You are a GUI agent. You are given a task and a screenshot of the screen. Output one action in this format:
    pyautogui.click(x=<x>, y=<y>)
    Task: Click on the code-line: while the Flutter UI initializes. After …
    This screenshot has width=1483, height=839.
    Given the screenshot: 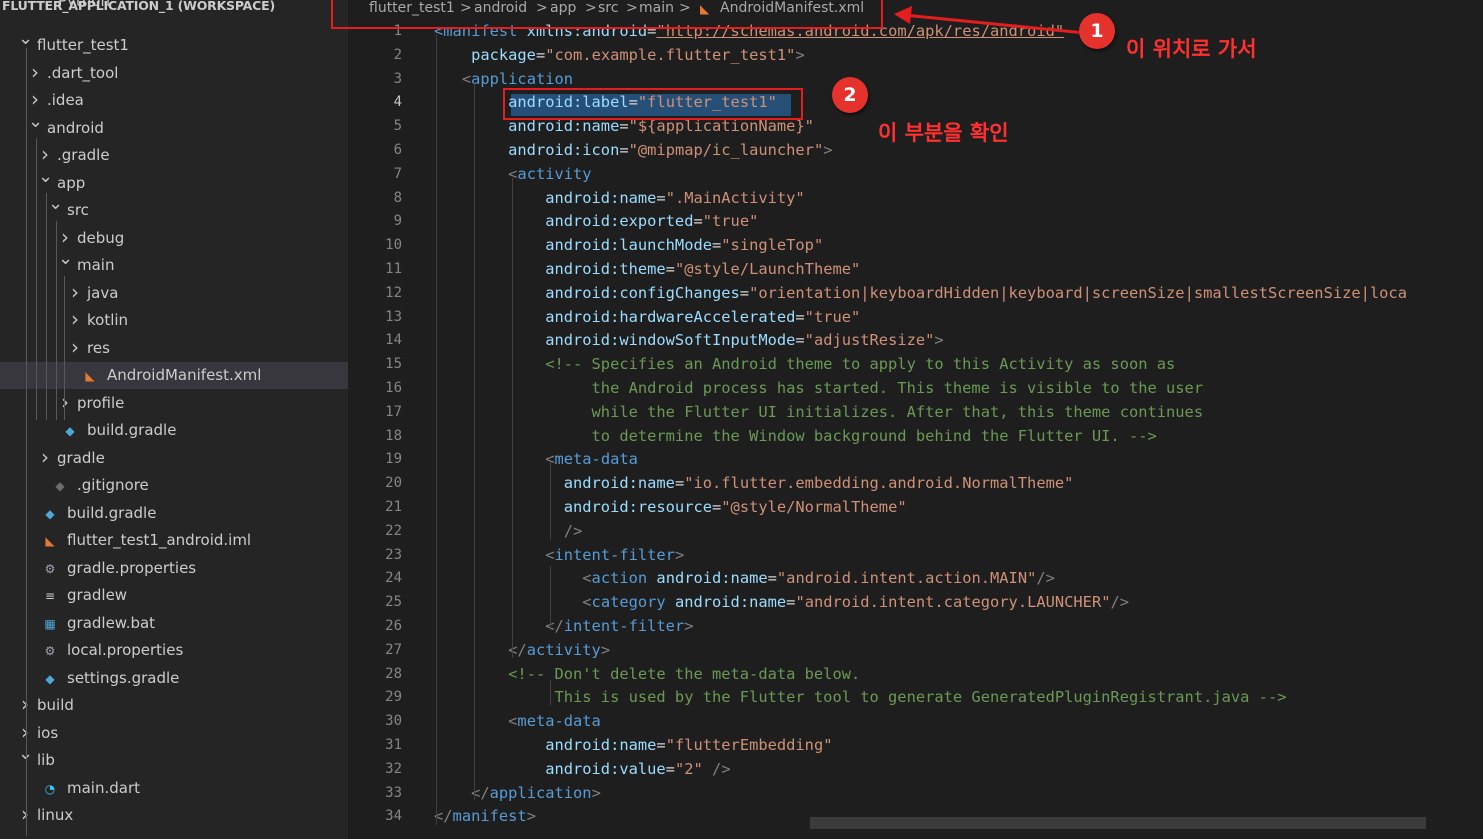 What is the action you would take?
    pyautogui.click(x=819, y=412)
    